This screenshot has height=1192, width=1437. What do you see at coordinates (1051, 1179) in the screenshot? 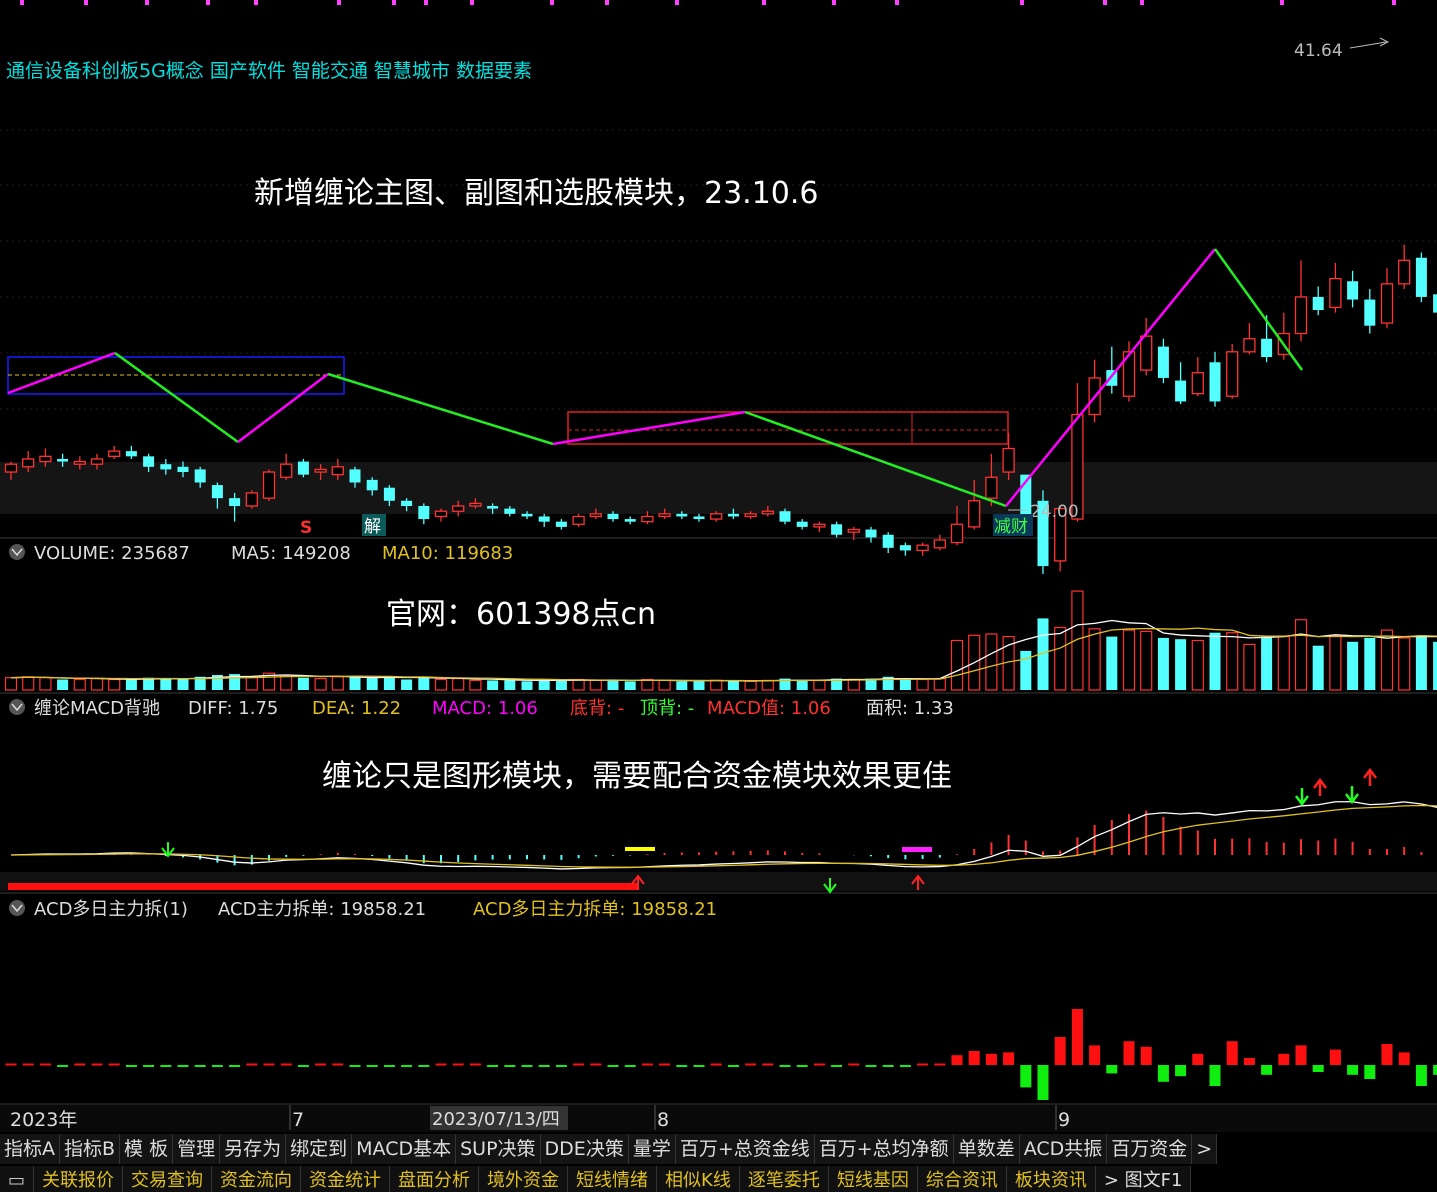
I see `bottom-tab-11: 板块资讯` at bounding box center [1051, 1179].